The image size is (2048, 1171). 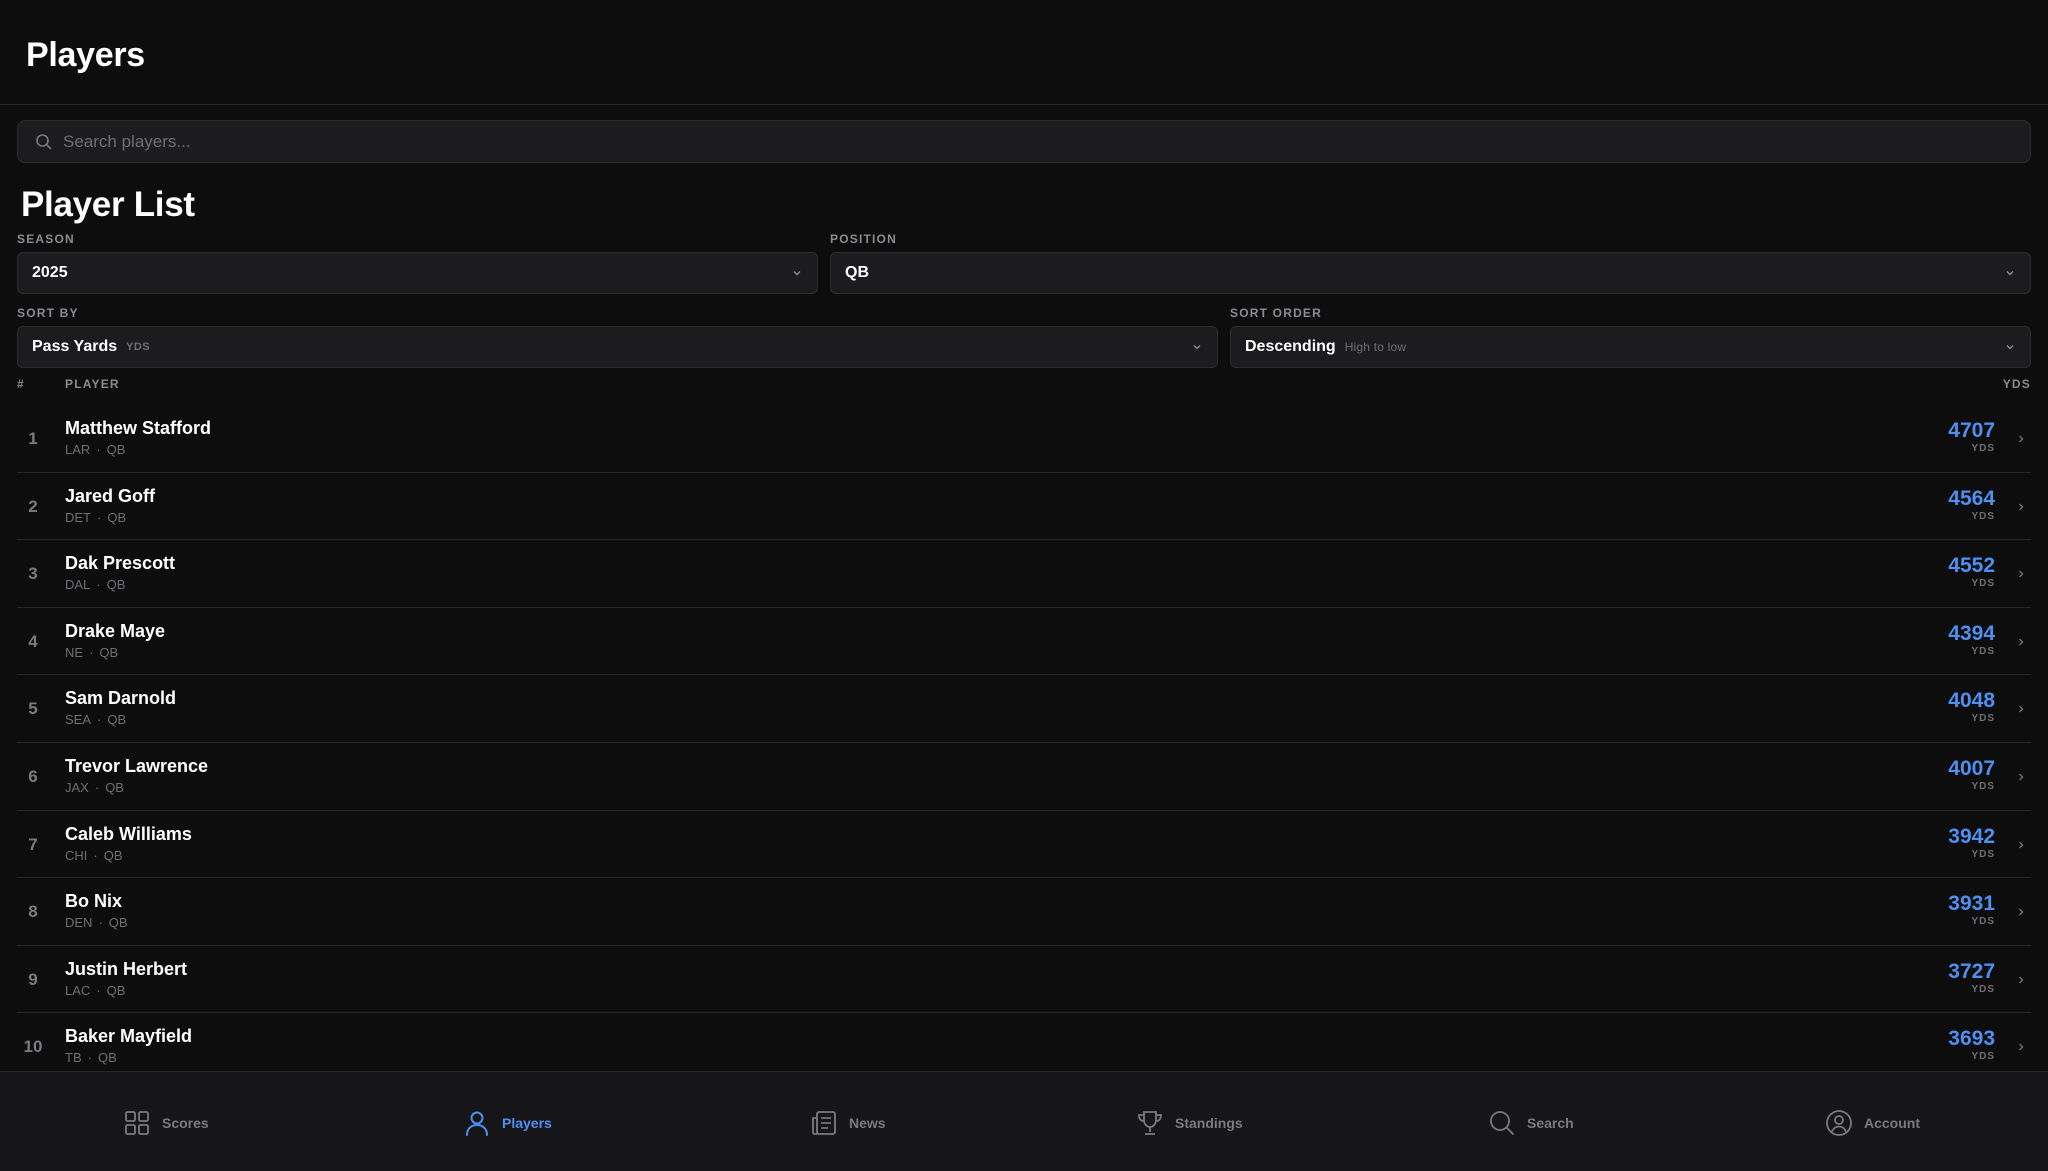 I want to click on player-meta: TB · QB, so click(x=91, y=1057).